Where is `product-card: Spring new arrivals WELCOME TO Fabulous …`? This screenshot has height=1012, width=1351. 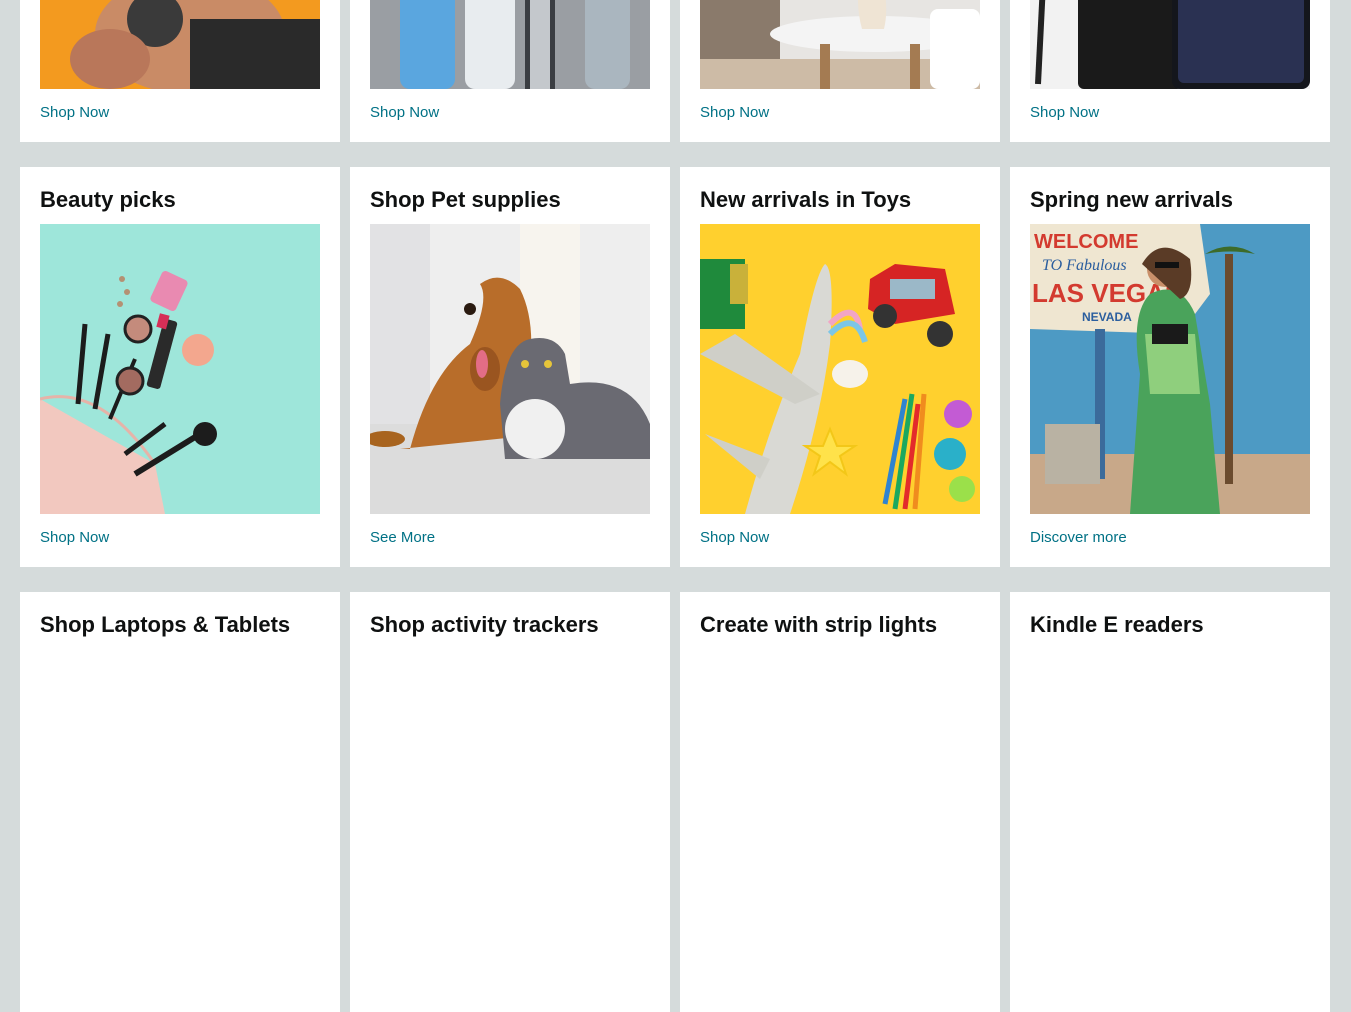
product-card: Spring new arrivals WELCOME TO Fabulous … is located at coordinates (1170, 367).